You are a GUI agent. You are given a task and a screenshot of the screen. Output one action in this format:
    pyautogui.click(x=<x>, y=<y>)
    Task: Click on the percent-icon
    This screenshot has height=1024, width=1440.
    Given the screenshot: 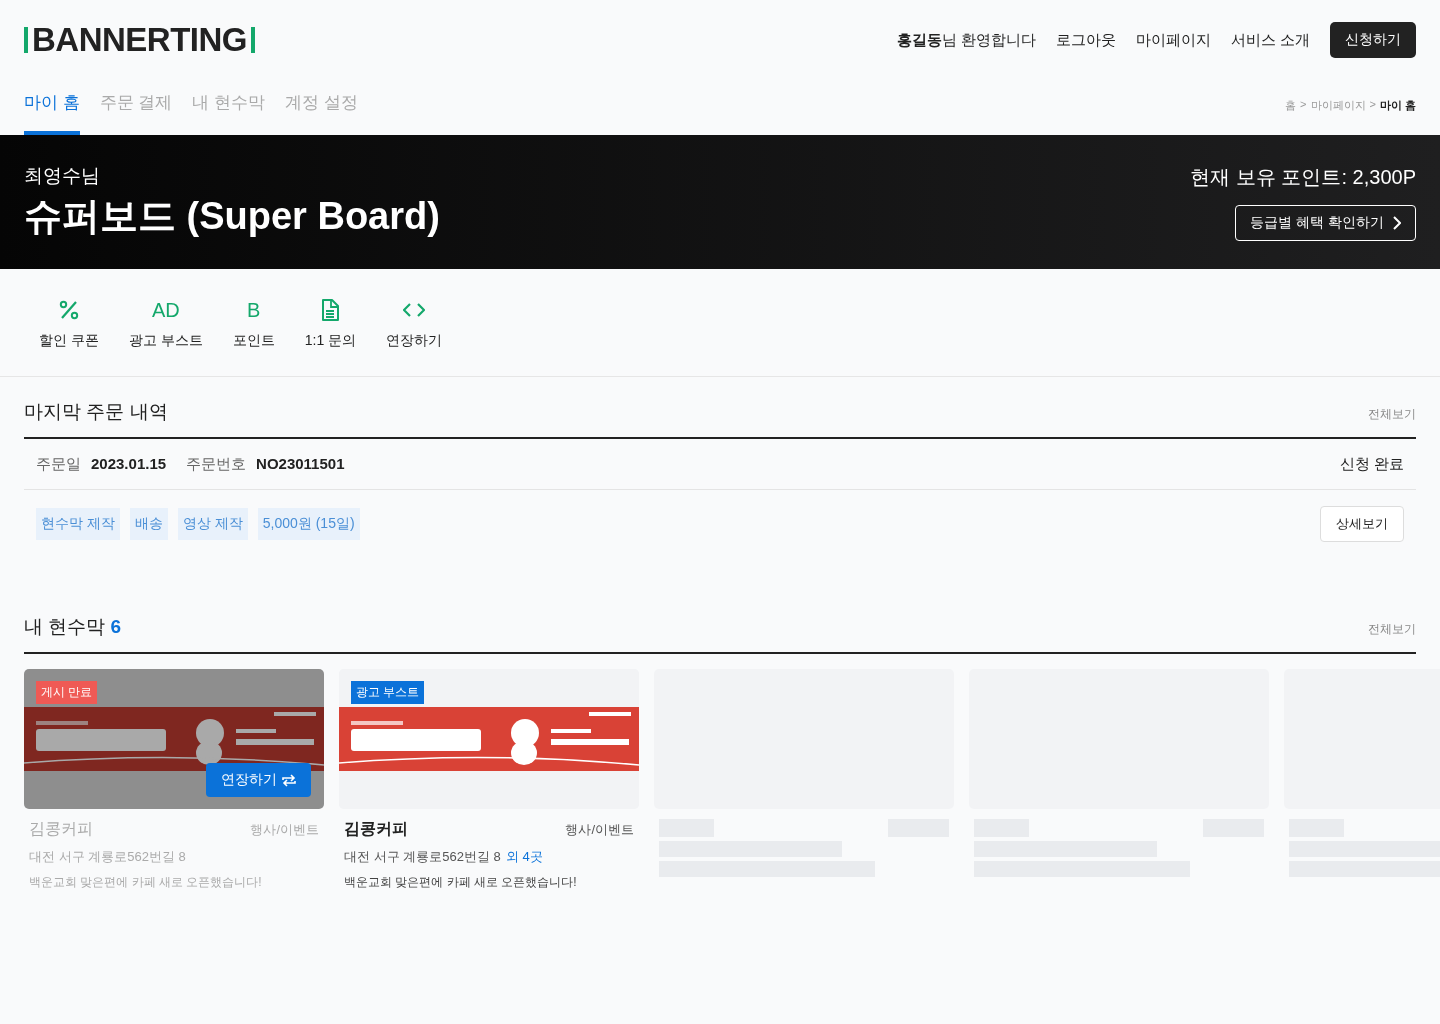 What is the action you would take?
    pyautogui.click(x=68, y=310)
    